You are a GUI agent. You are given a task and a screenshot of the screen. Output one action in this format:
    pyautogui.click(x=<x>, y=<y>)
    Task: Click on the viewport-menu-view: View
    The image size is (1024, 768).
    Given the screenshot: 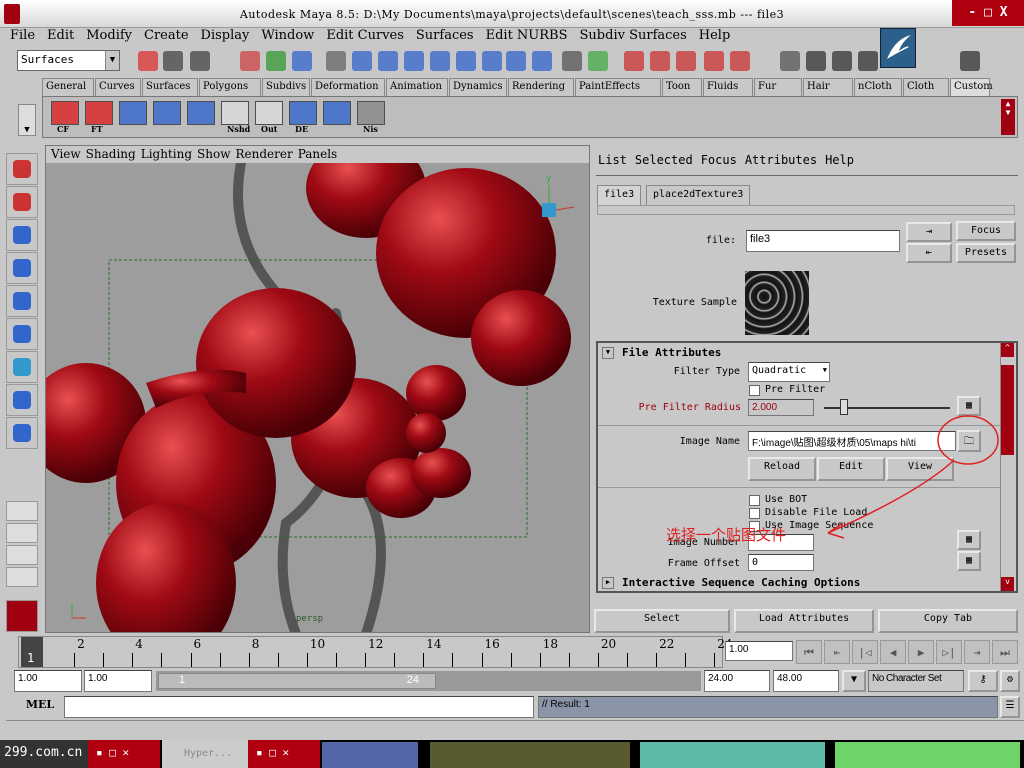 What is the action you would take?
    pyautogui.click(x=66, y=154)
    